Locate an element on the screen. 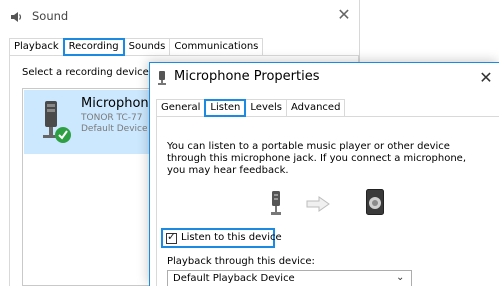 Image resolution: width=499 pixels, height=286 pixels. checkbox-box: ✓ is located at coordinates (171, 237).